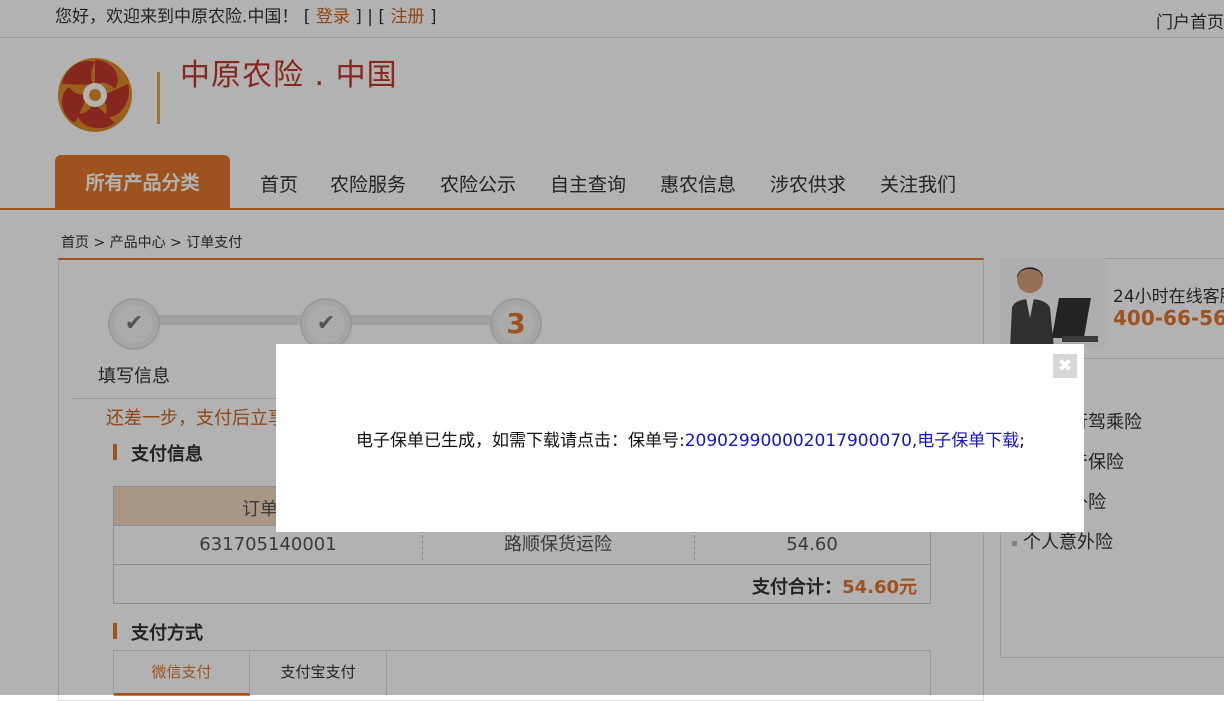 The height and width of the screenshot is (701, 1224). I want to click on message-suffix: ;, so click(1022, 441).